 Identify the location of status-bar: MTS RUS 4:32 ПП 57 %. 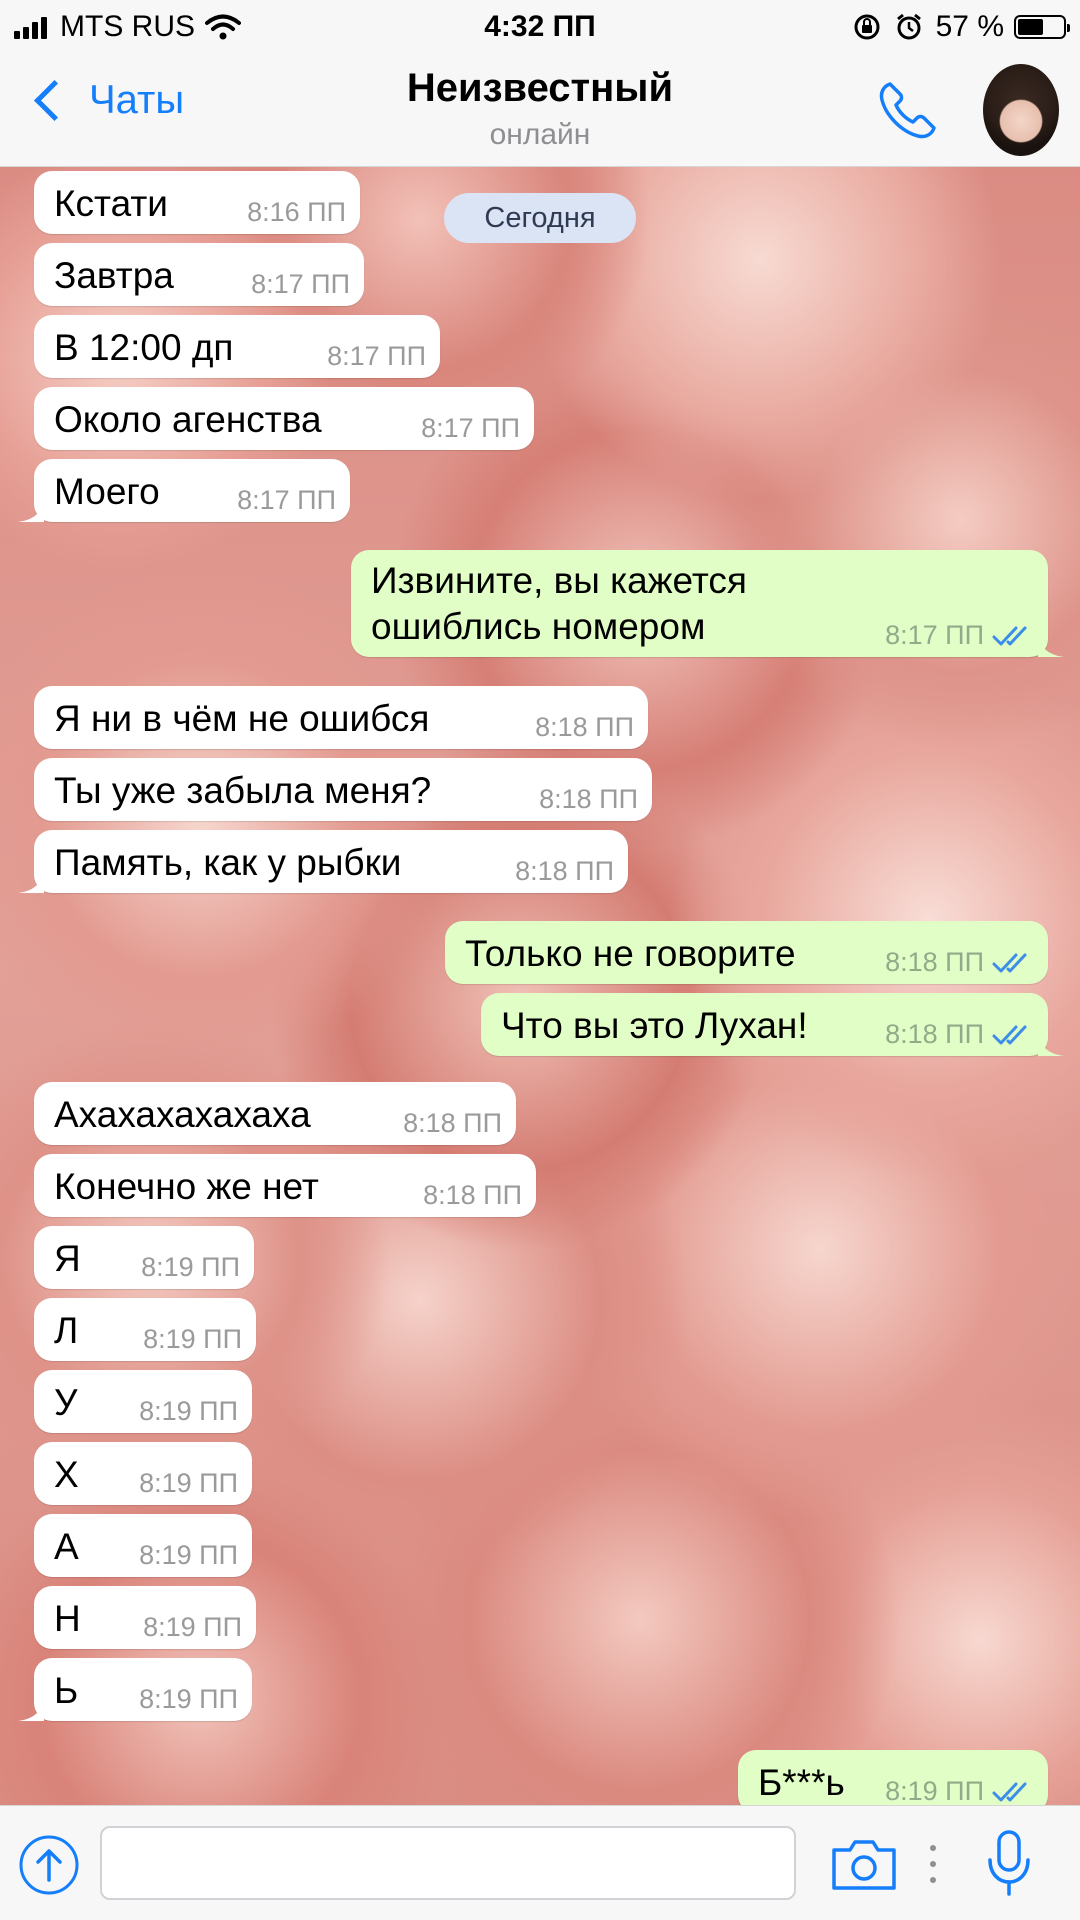
(540, 28).